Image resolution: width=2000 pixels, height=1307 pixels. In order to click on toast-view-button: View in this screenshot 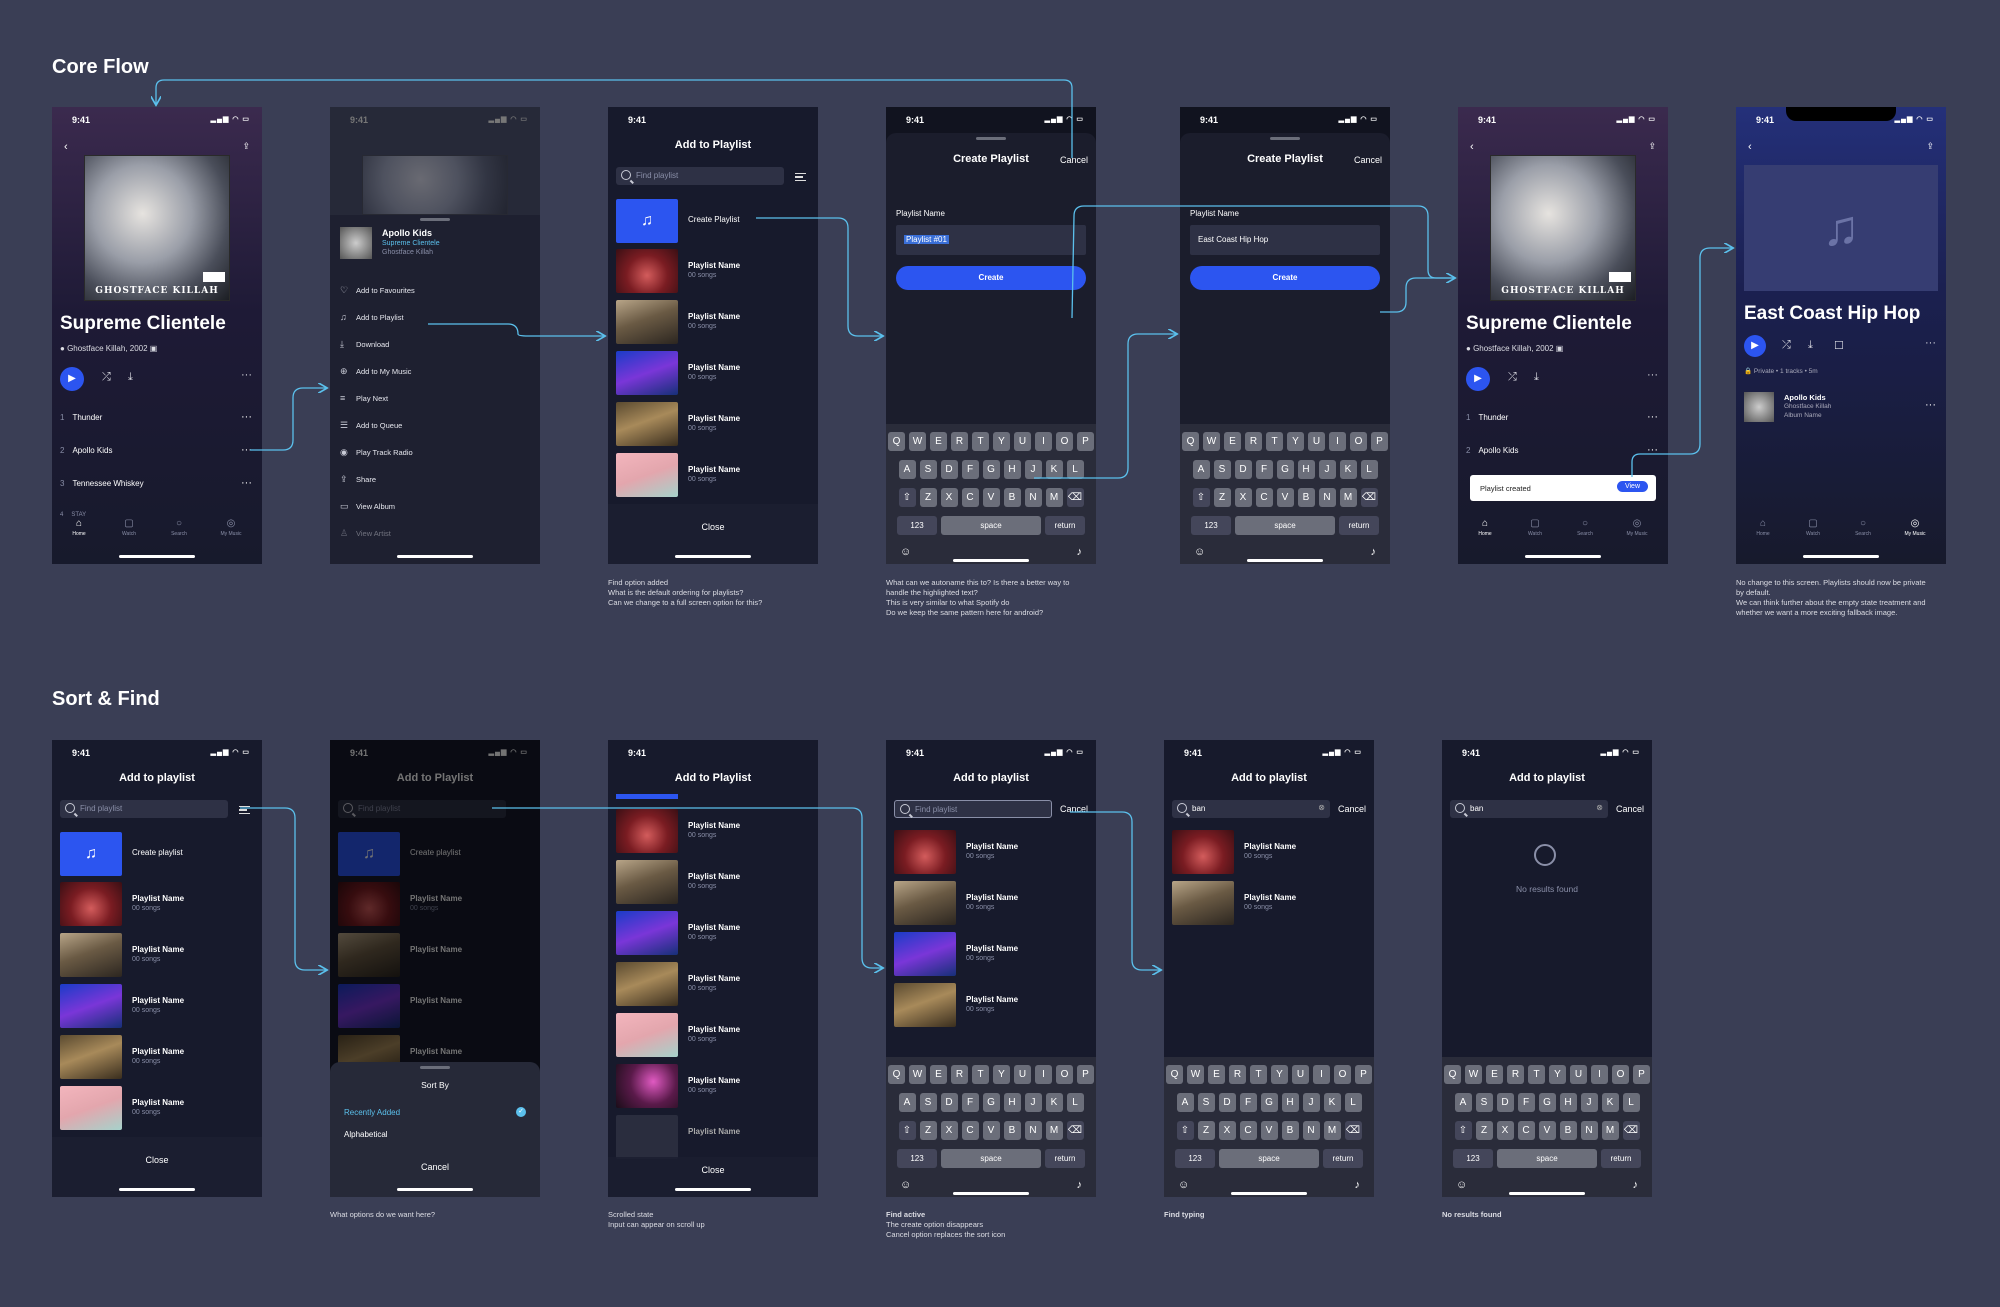, I will do `click(1632, 486)`.